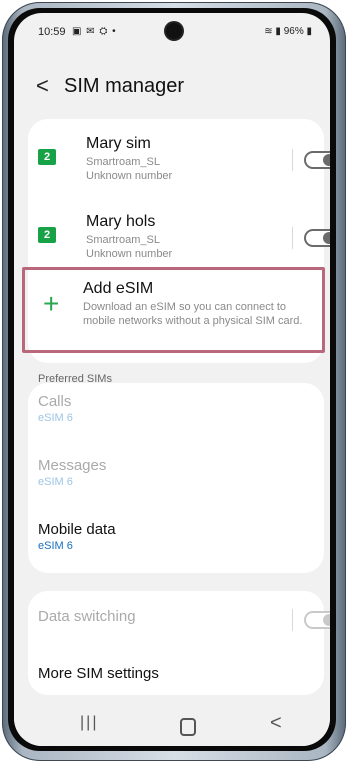  Describe the element at coordinates (89, 723) in the screenshot. I see `recents-icon: |||` at that location.